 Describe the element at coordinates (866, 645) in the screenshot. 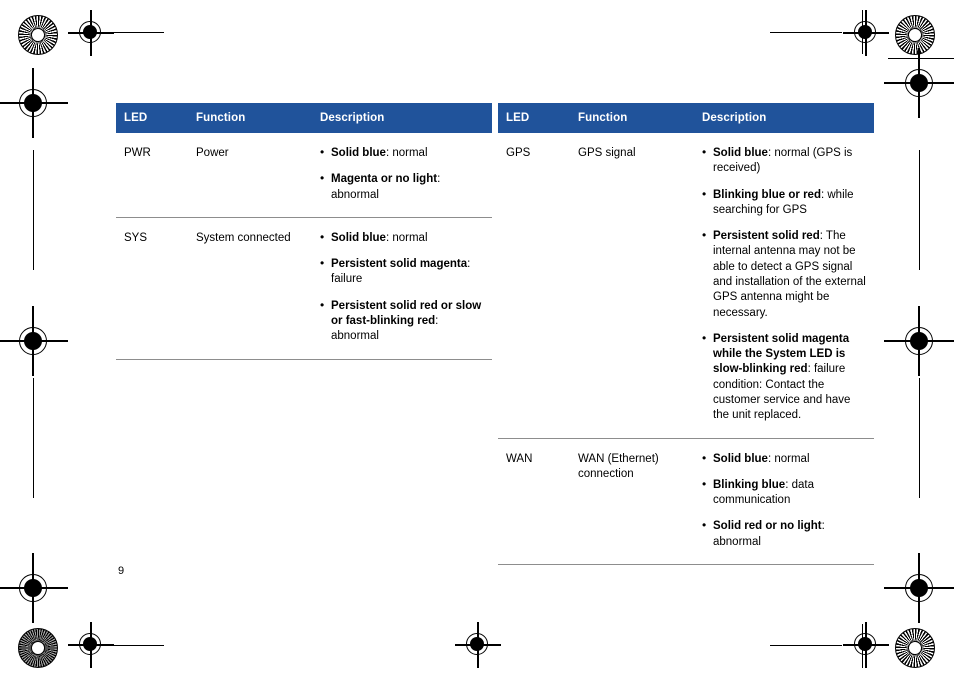

I see `crop-mark-bottom-right` at that location.